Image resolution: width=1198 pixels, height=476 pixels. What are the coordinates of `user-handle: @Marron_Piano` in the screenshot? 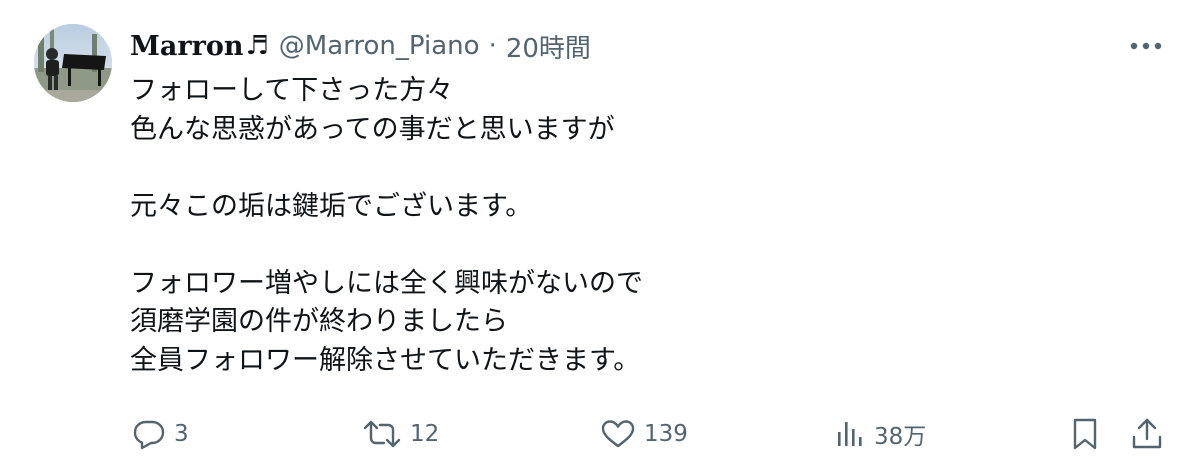 It's located at (379, 46).